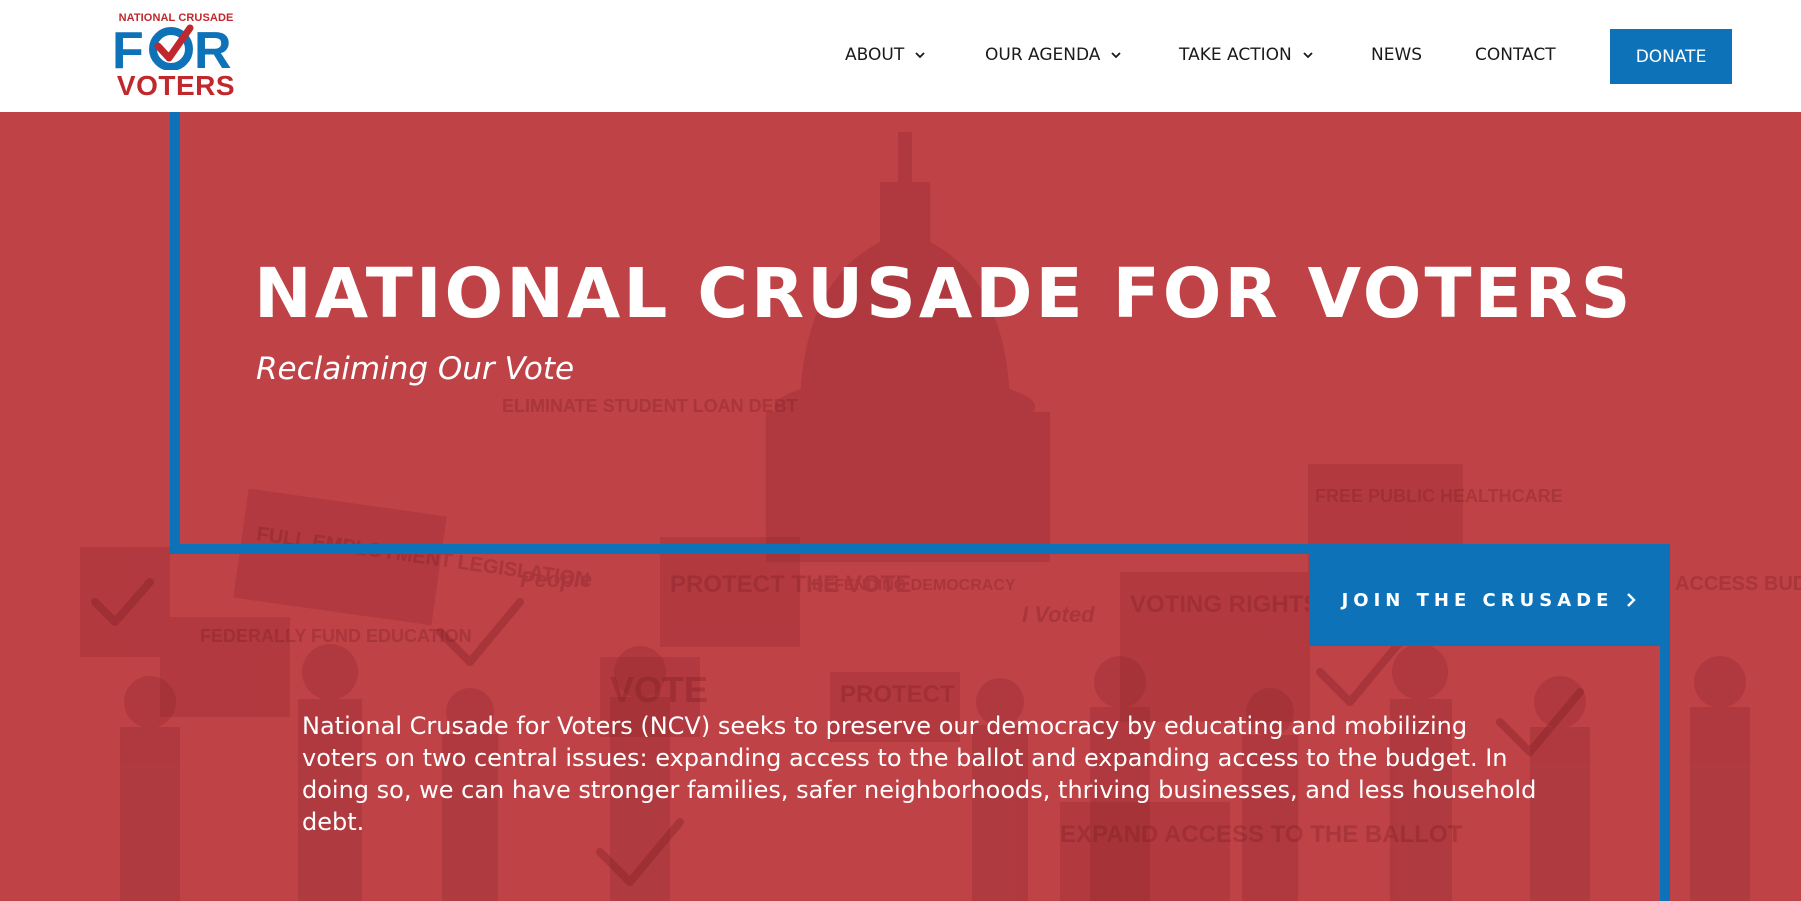 Image resolution: width=1801 pixels, height=901 pixels. What do you see at coordinates (175, 332) in the screenshot?
I see `hero-frame-left` at bounding box center [175, 332].